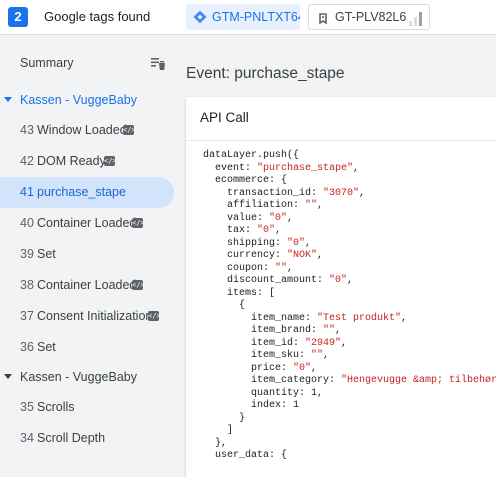 The height and width of the screenshot is (477, 496). What do you see at coordinates (341, 140) in the screenshot?
I see `divider` at bounding box center [341, 140].